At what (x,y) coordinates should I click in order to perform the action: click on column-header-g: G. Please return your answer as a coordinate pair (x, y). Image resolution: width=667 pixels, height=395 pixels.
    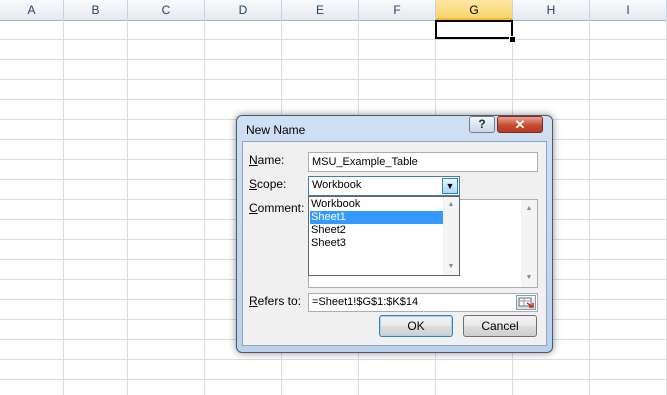
    Looking at the image, I should click on (474, 10).